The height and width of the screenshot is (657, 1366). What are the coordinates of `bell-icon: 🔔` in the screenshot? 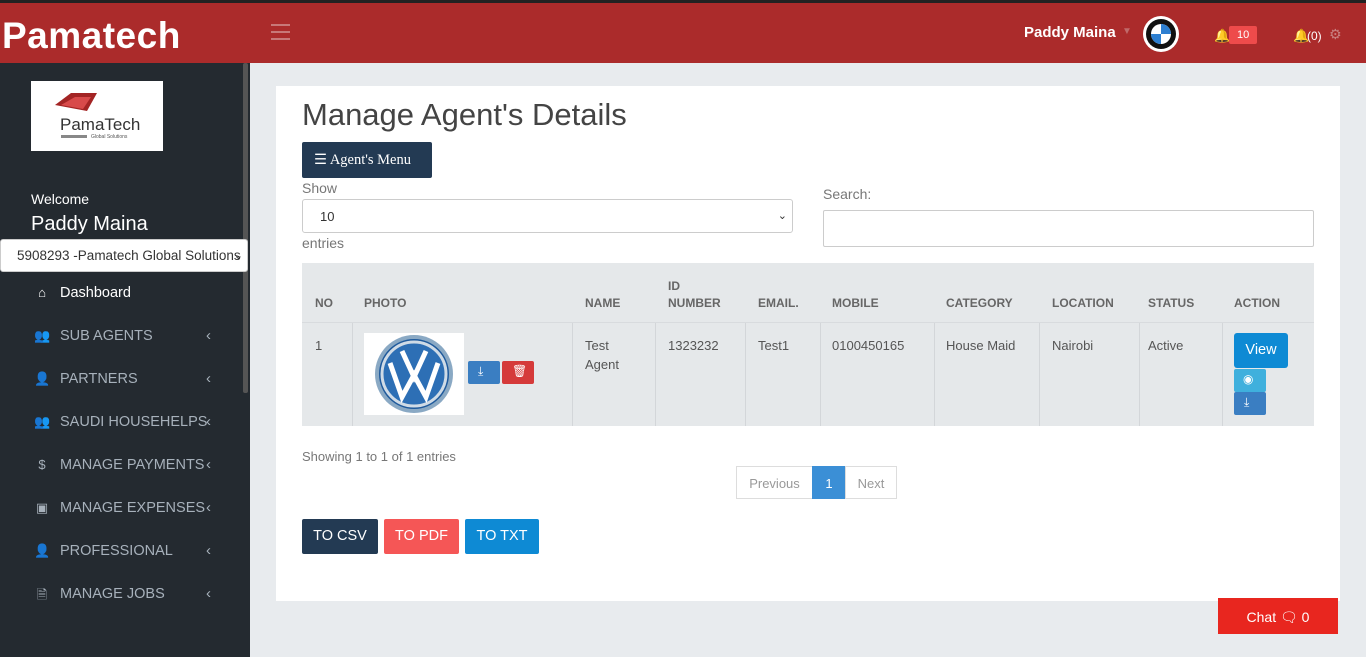 It's located at (1222, 36).